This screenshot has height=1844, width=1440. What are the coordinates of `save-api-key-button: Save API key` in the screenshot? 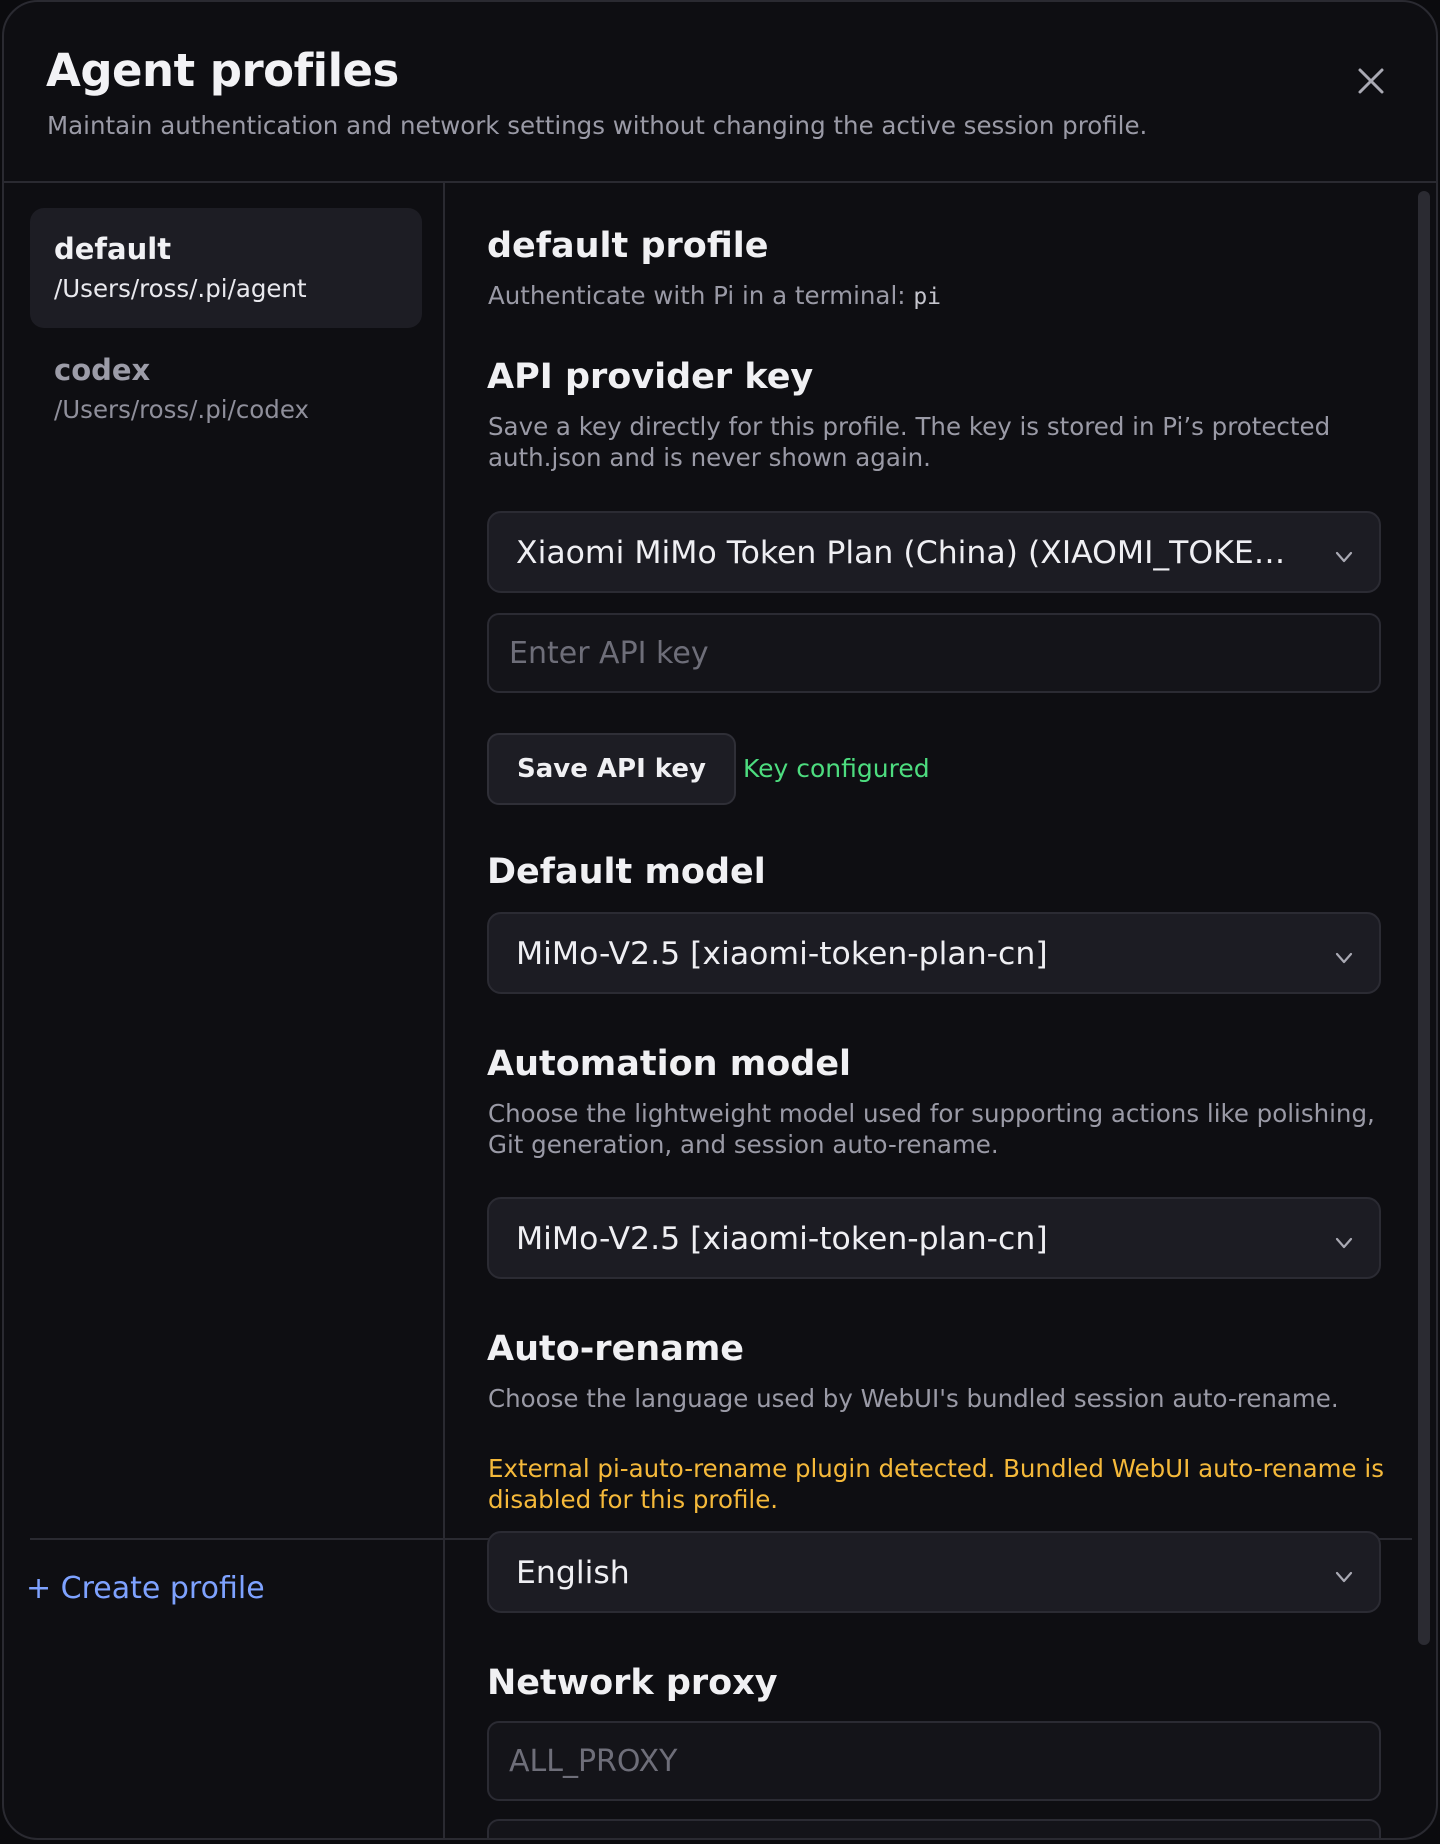 It's located at (611, 769).